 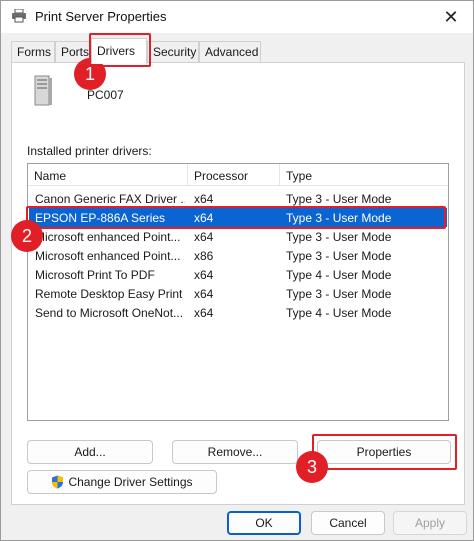 I want to click on driver-processor: x86, so click(x=204, y=256).